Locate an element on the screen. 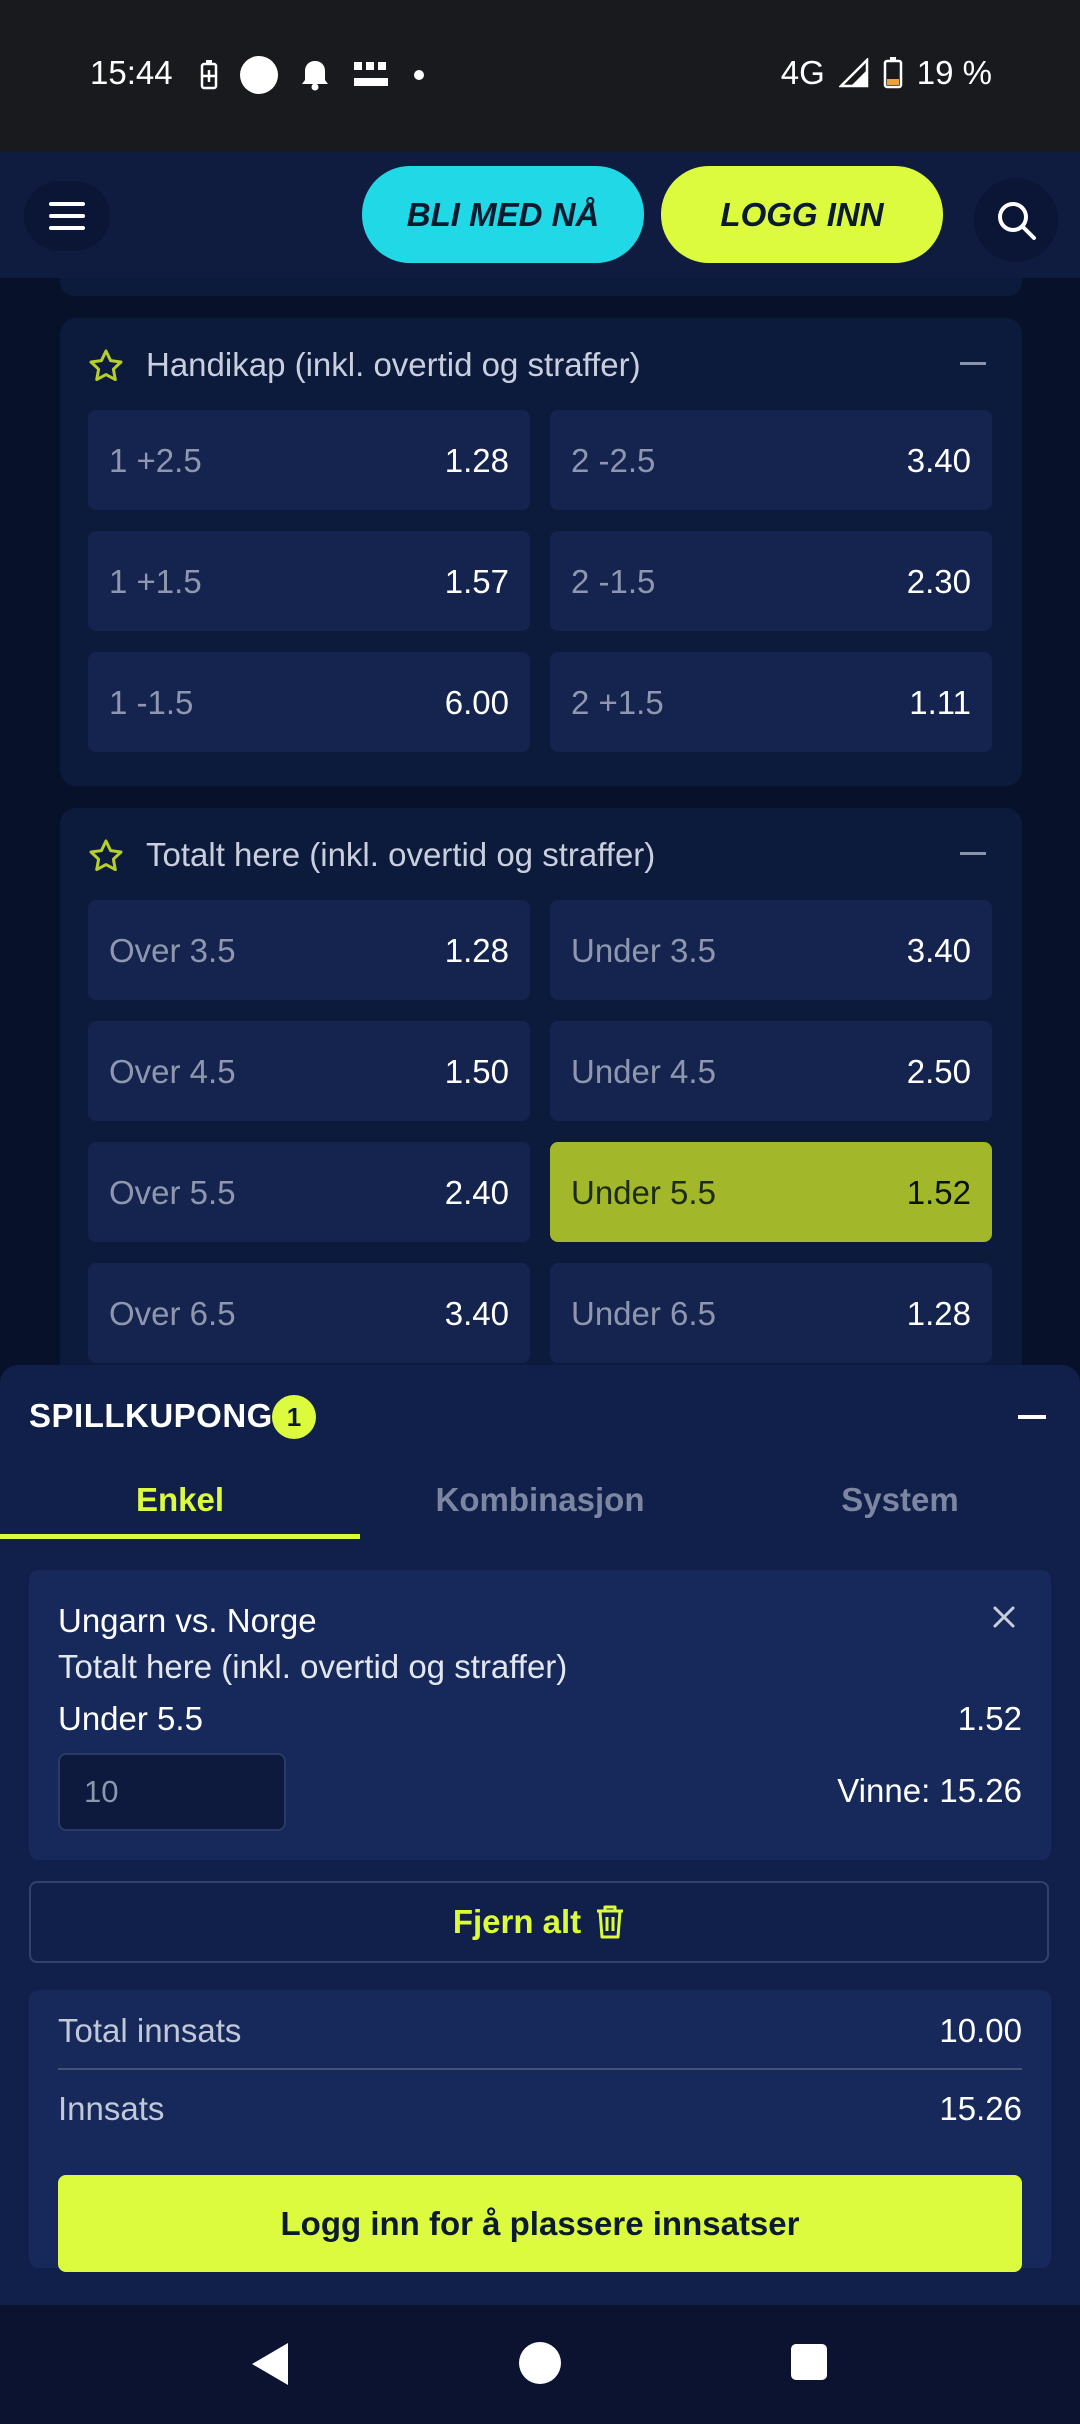  odd-label: 1 -1.5 is located at coordinates (151, 702).